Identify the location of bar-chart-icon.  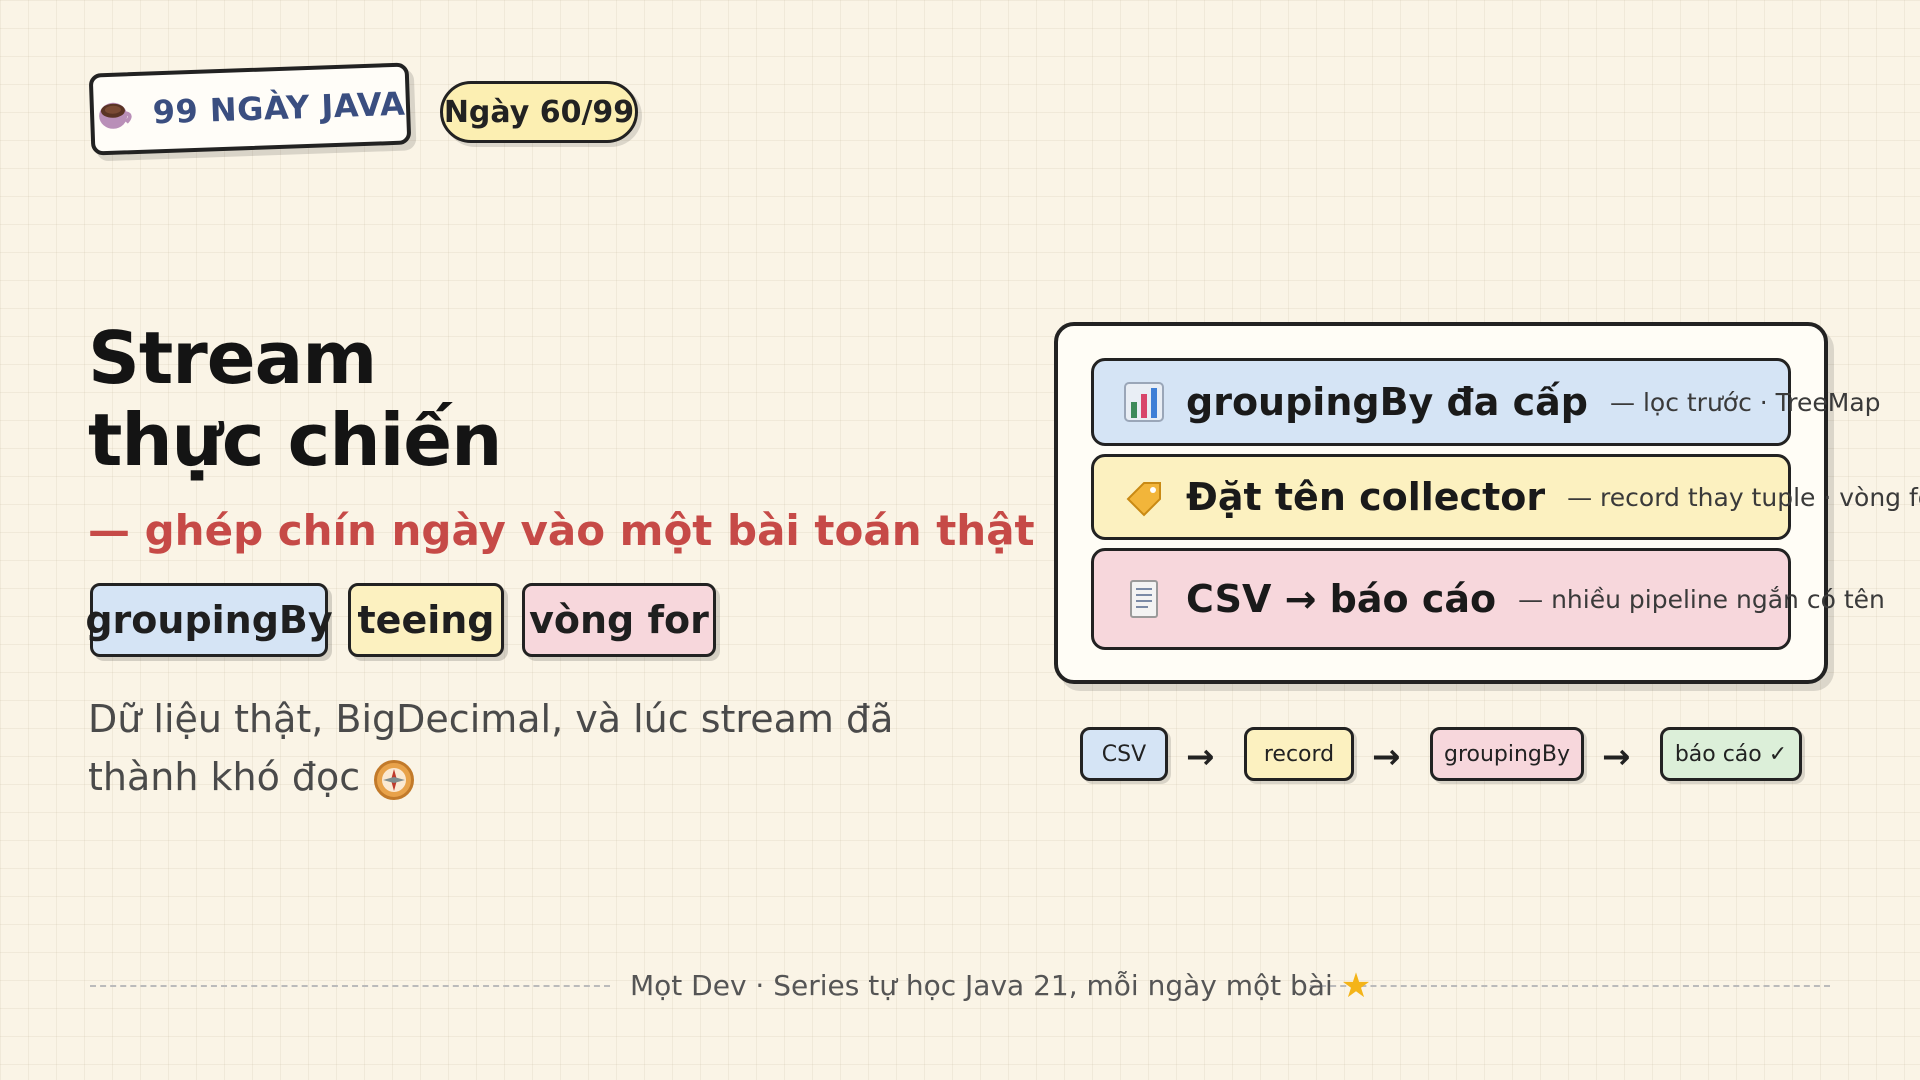
(1144, 402).